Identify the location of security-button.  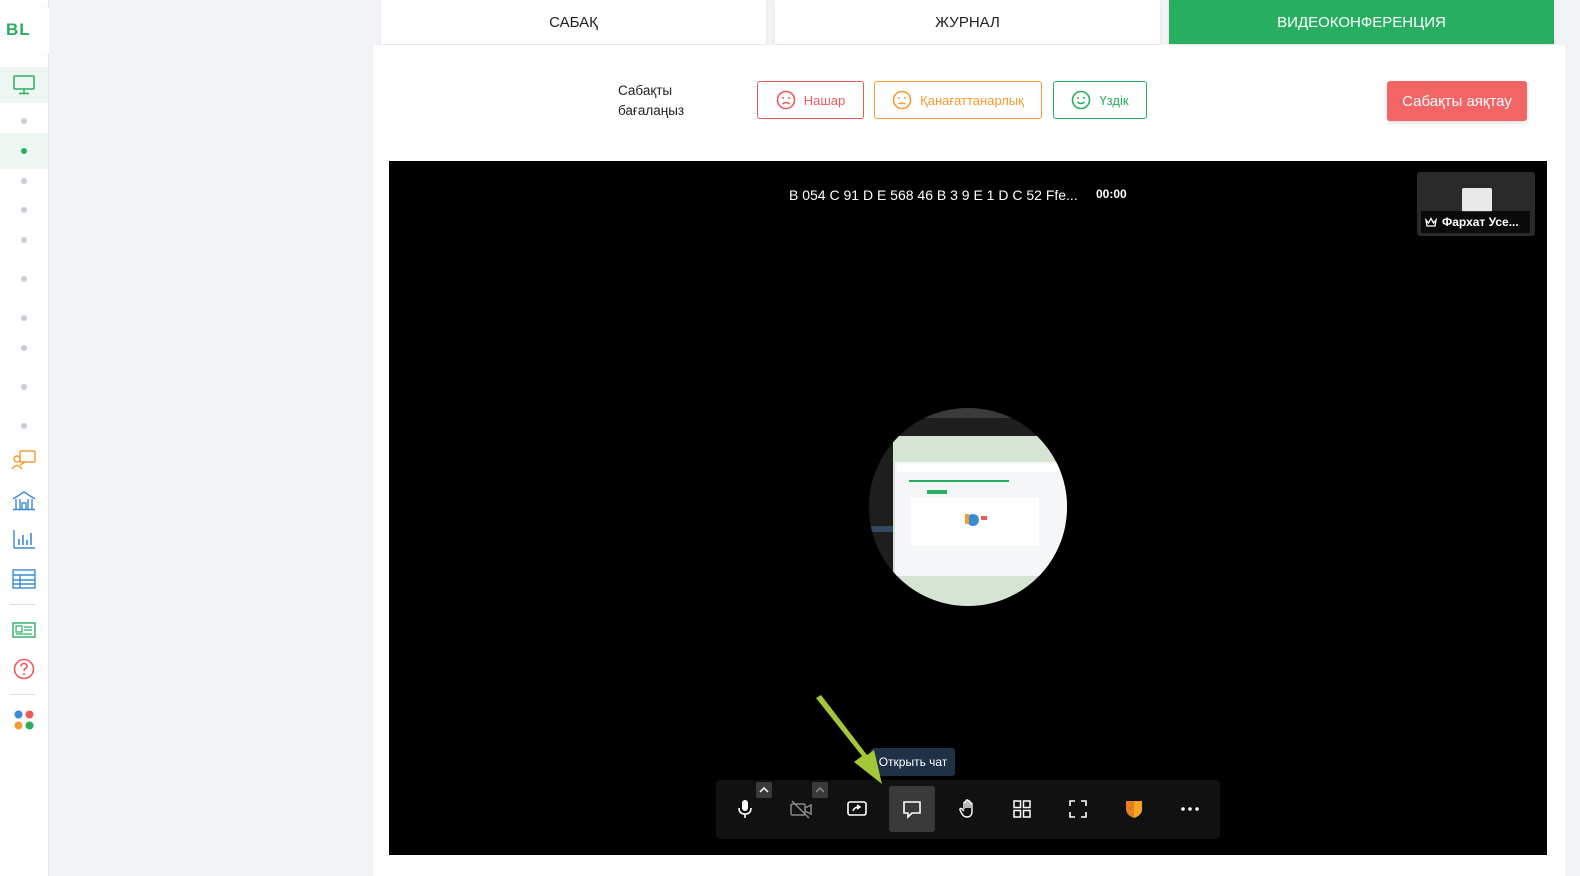
(1134, 809).